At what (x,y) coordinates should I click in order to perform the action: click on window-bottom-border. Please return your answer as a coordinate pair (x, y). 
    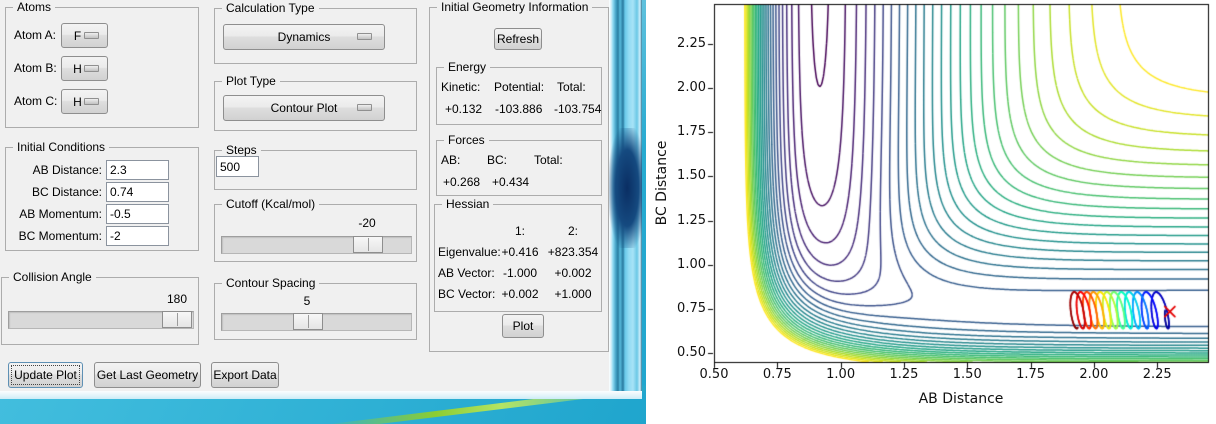
    Looking at the image, I should click on (321, 395).